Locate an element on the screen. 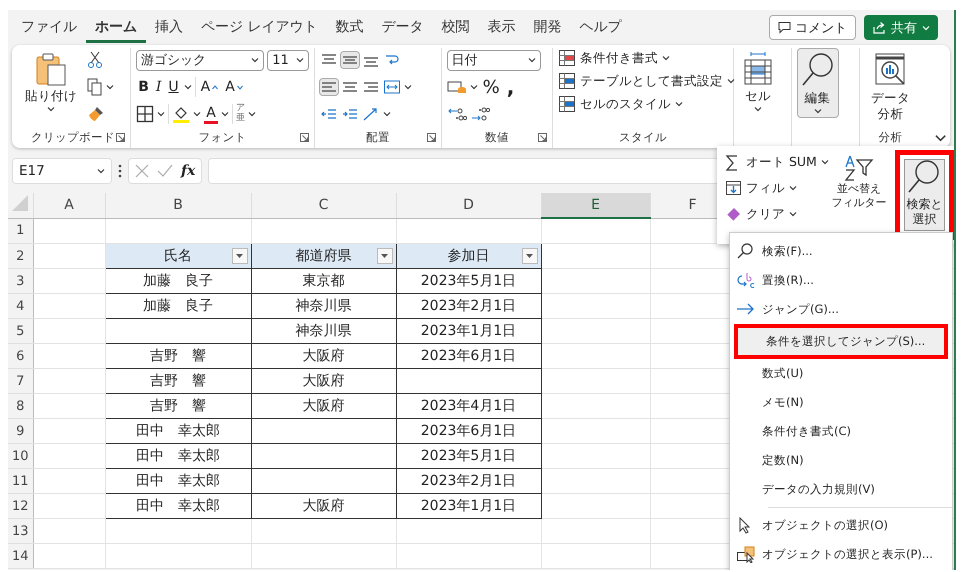 This screenshot has height=572, width=967. comment-button: コメント is located at coordinates (812, 27).